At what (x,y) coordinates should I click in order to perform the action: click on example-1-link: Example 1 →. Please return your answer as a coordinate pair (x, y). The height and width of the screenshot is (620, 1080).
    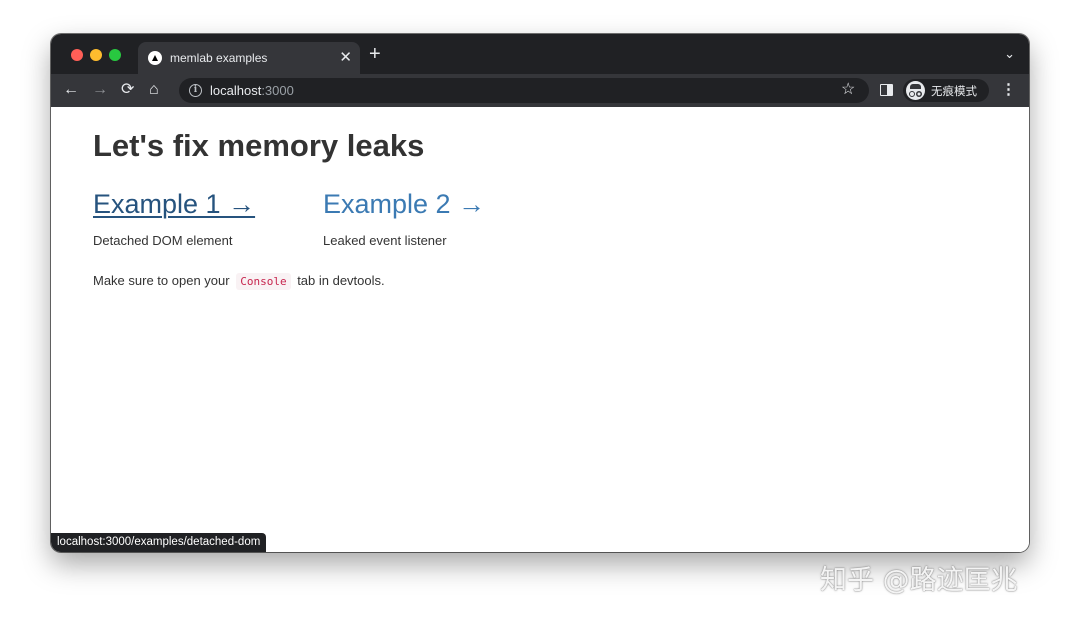
    Looking at the image, I should click on (174, 204).